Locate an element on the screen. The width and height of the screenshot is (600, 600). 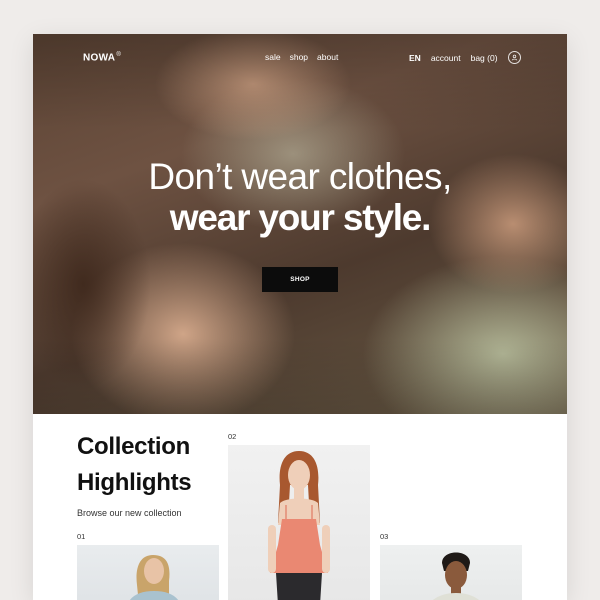
item-number-03: 03 is located at coordinates (384, 536).